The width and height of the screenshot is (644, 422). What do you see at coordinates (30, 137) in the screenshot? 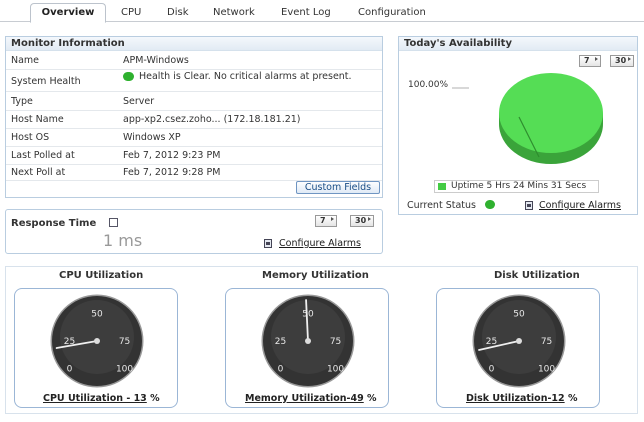
I see `info-key: Host OS` at bounding box center [30, 137].